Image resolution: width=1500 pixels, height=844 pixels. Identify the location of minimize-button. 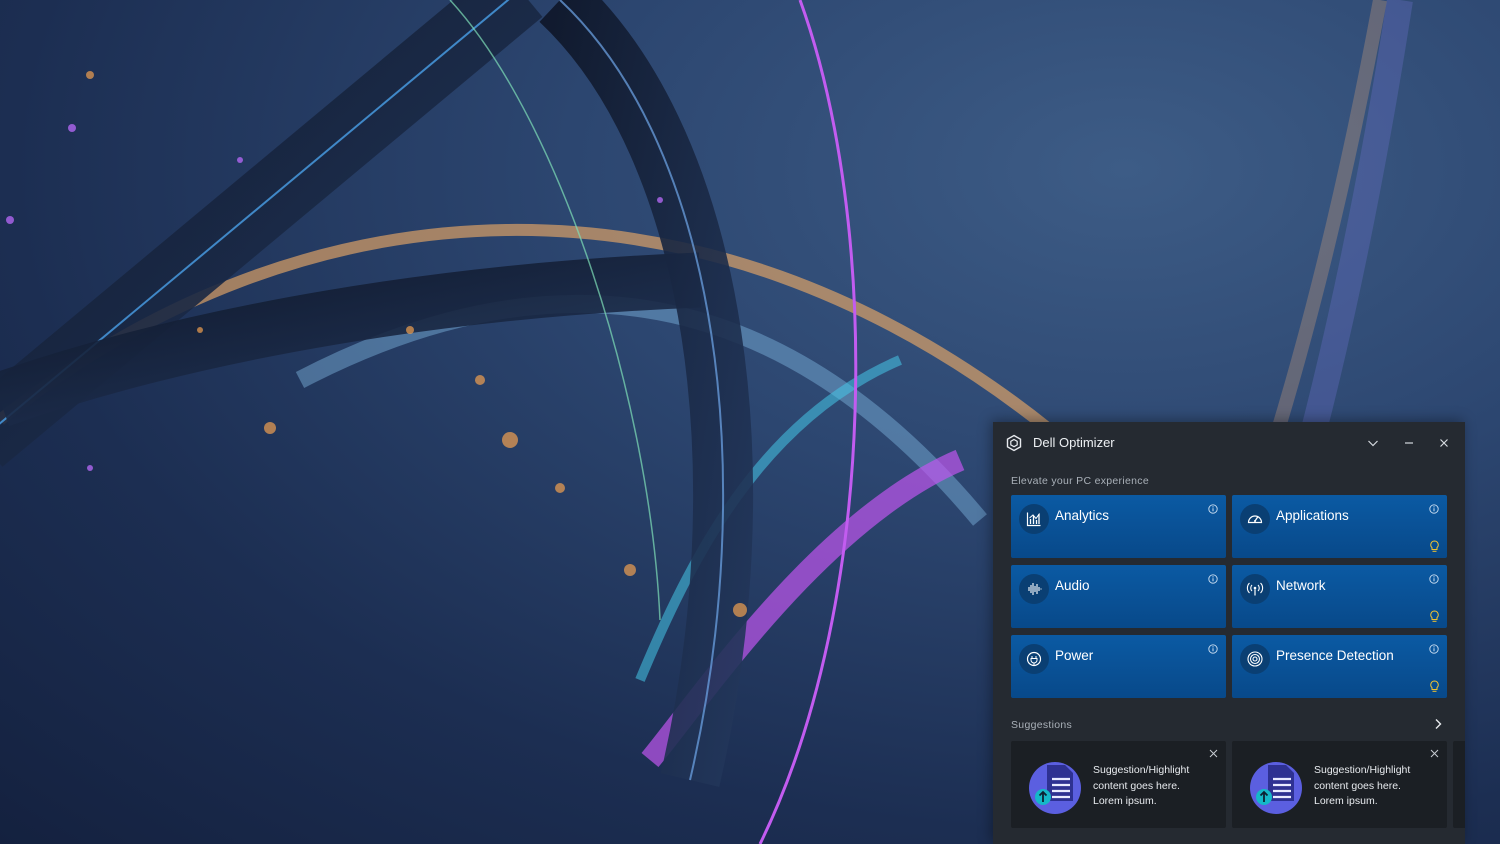
(1409, 443).